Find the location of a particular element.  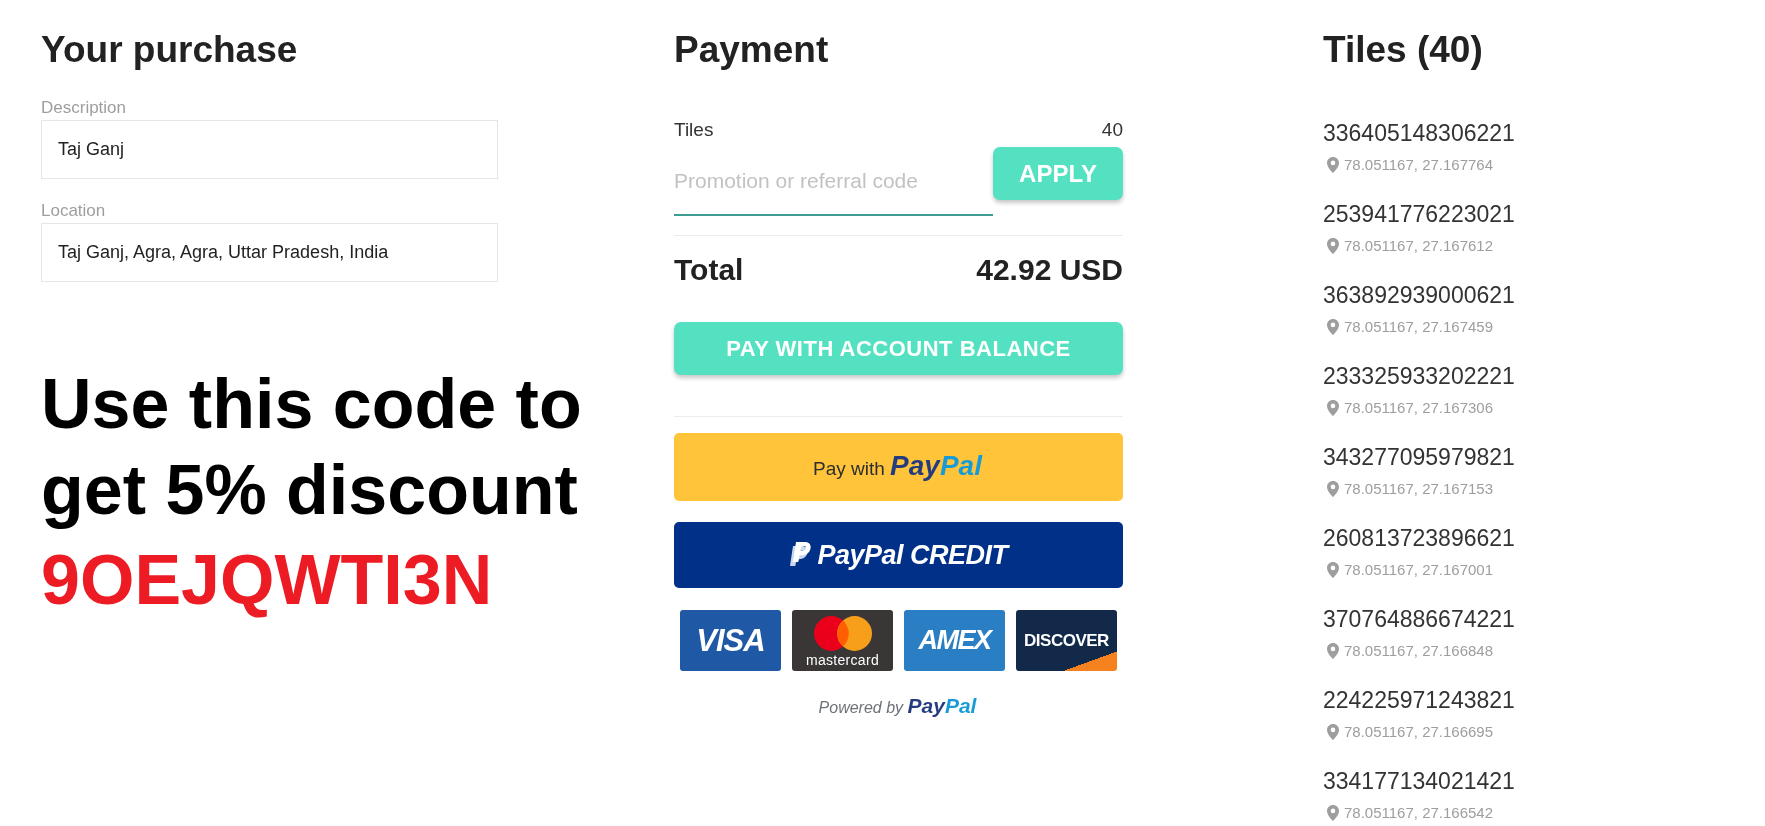

tile-coordinates: 78.051167, 27.166695 is located at coordinates (1419, 732).